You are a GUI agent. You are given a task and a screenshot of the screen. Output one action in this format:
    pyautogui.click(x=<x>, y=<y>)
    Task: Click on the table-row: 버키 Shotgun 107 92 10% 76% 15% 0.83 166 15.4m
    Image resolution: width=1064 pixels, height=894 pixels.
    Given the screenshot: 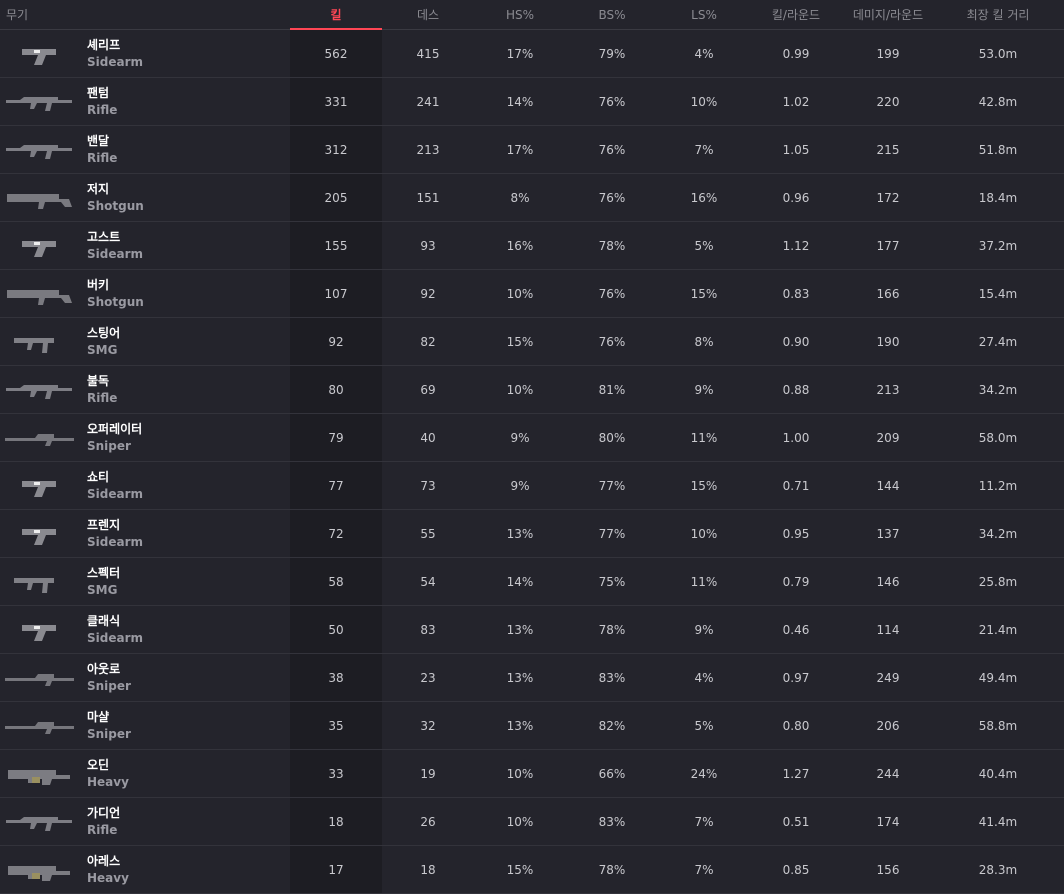 What is the action you would take?
    pyautogui.click(x=532, y=294)
    